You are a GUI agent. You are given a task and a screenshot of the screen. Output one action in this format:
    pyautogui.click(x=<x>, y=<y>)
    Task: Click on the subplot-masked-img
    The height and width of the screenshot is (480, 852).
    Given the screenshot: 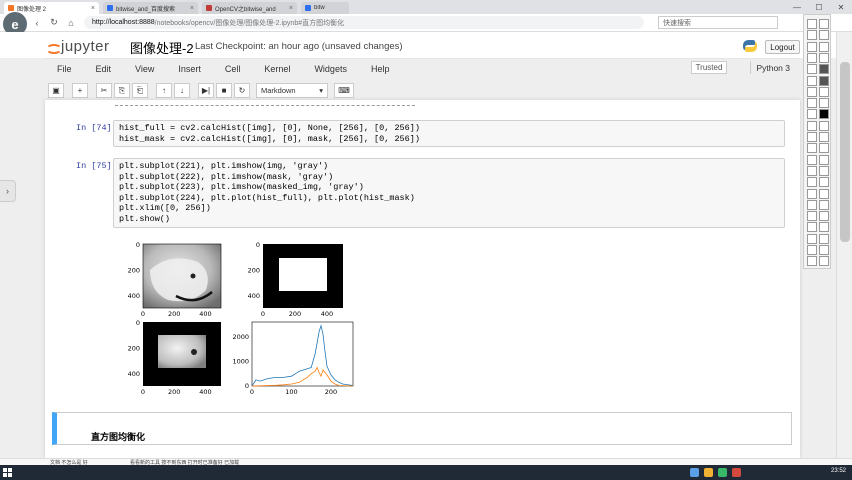 What is the action you would take?
    pyautogui.click(x=182, y=354)
    